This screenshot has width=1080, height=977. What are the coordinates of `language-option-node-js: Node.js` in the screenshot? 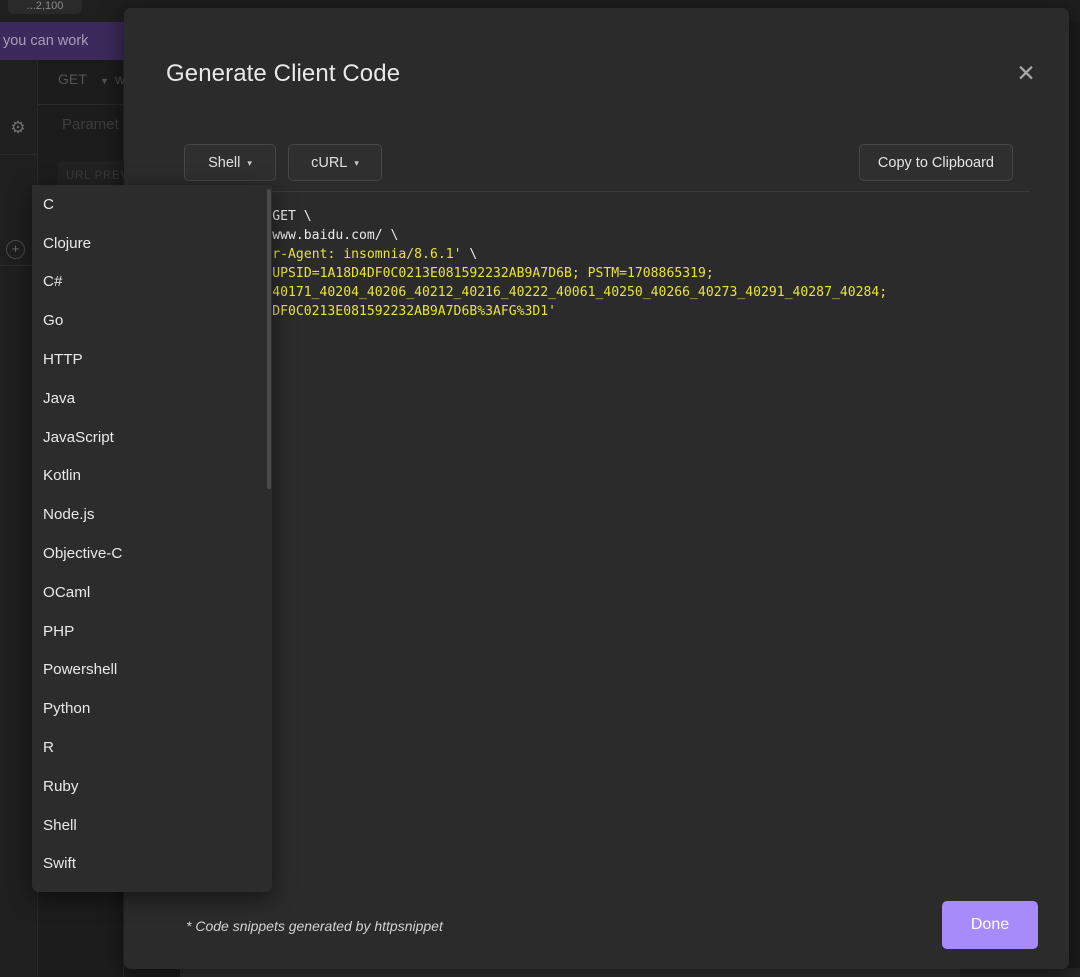 It's located at (152, 514).